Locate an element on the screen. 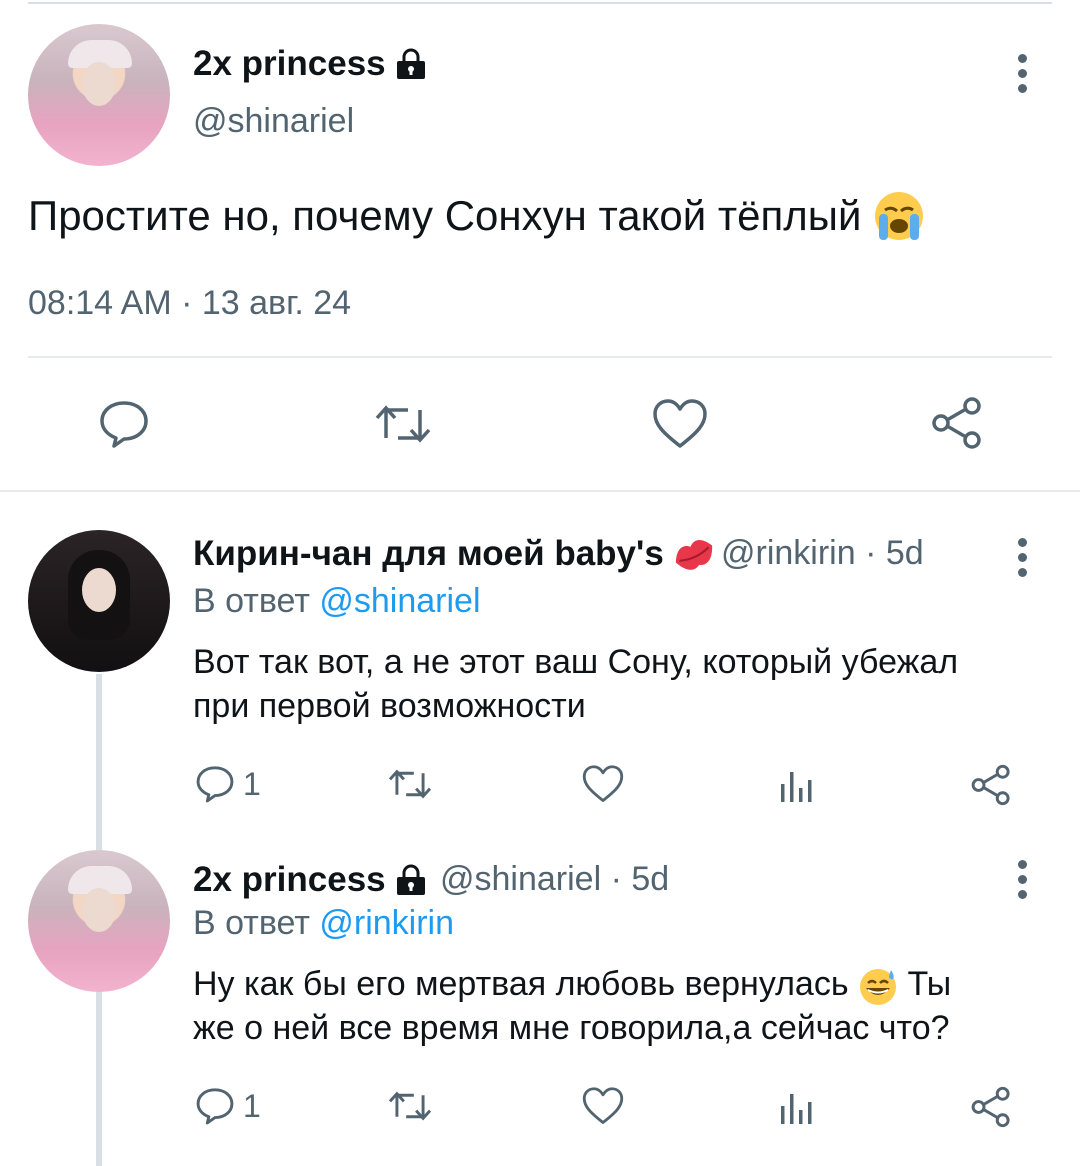 This screenshot has width=1080, height=1166. tweet-timestamp: 08:14 AM · 13 авг. 24 is located at coordinates (189, 303).